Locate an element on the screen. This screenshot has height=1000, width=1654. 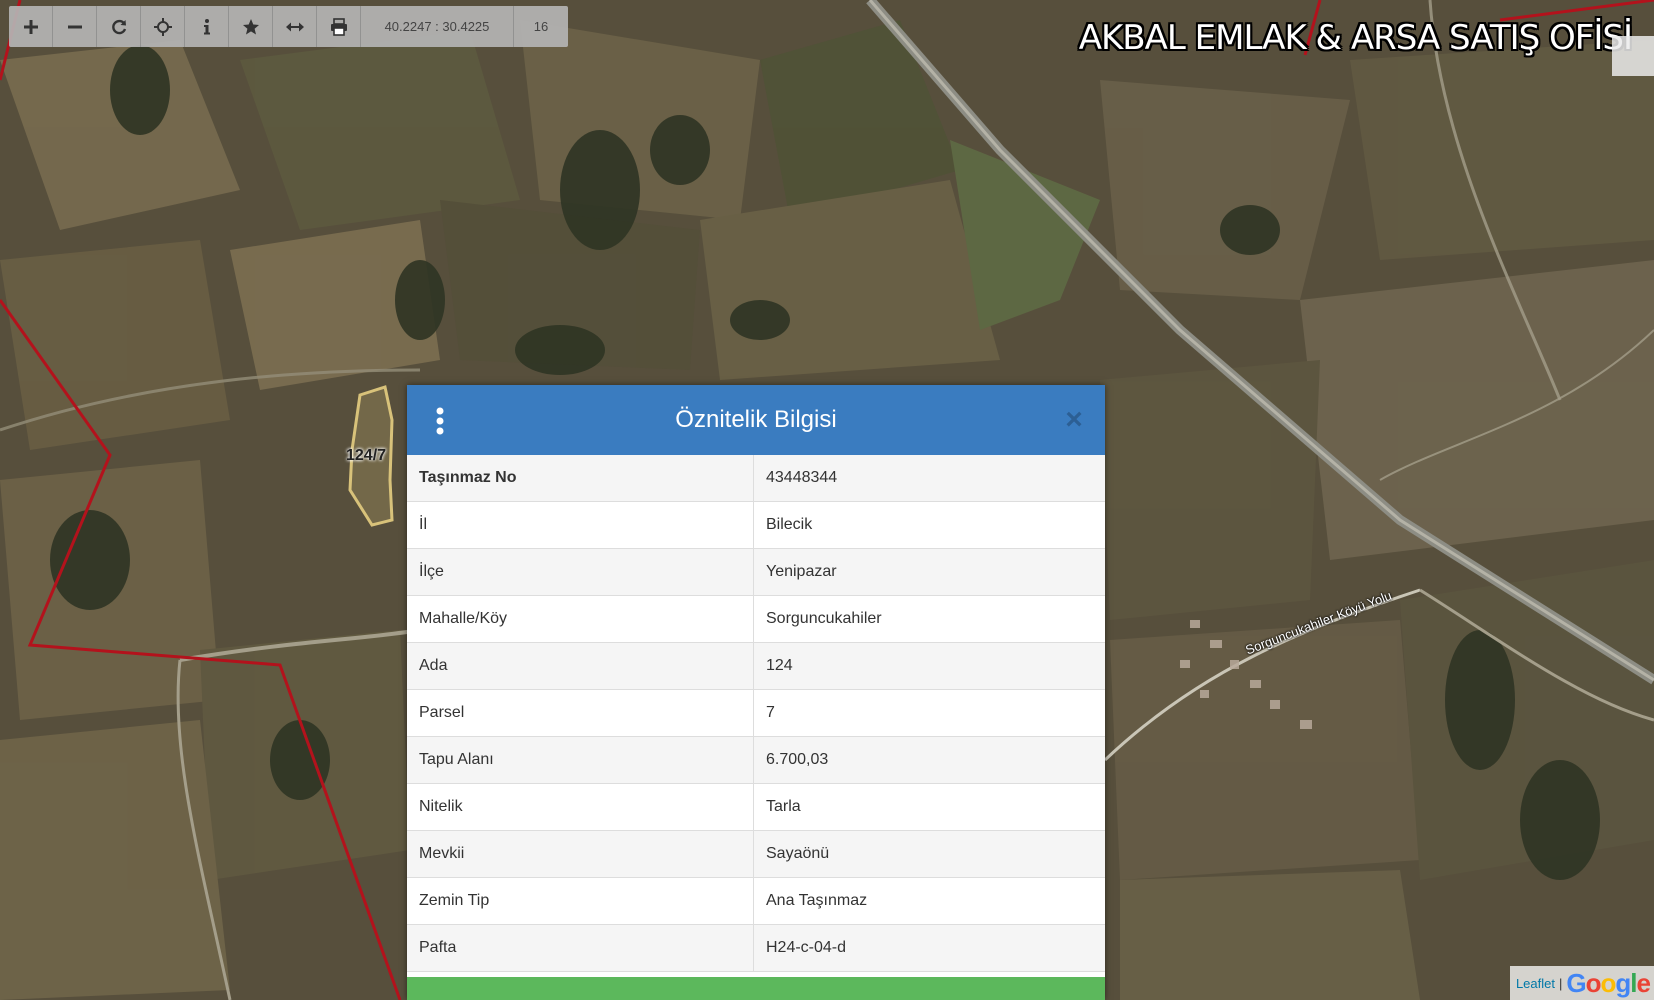
table-row: Mahalle/Köy Sorguncukahiler is located at coordinates (756, 619).